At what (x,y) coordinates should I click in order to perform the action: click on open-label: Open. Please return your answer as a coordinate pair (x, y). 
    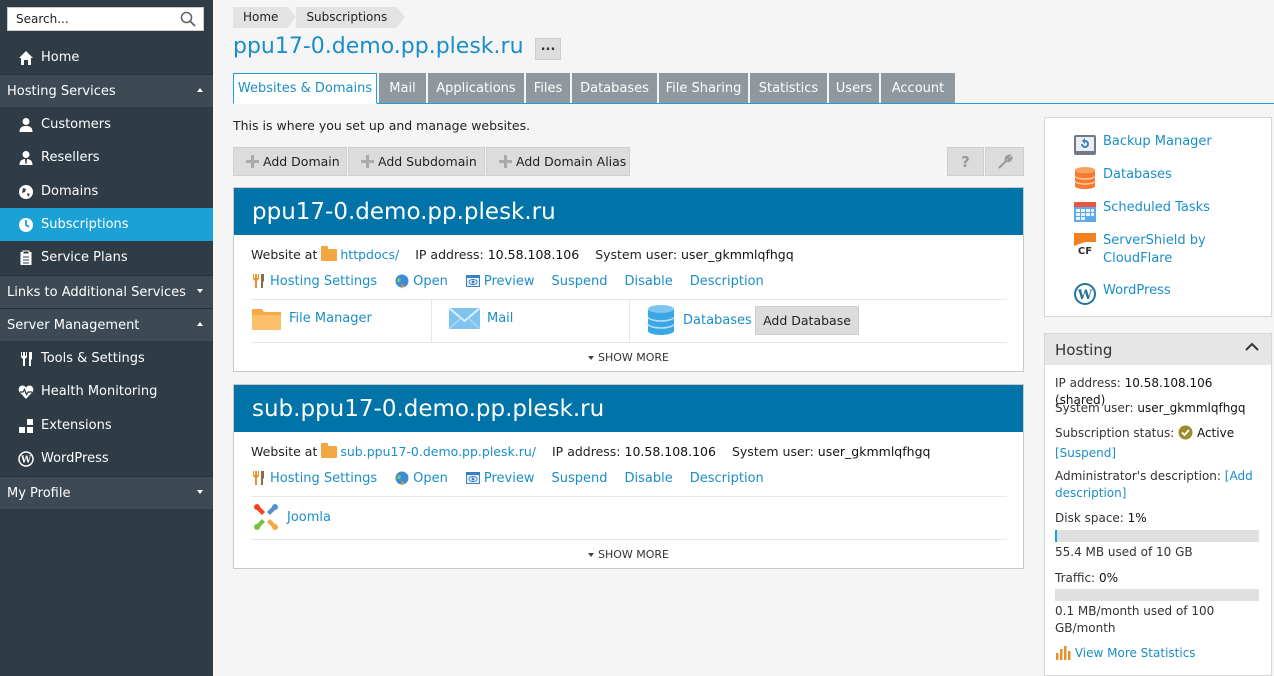
    Looking at the image, I should click on (430, 281).